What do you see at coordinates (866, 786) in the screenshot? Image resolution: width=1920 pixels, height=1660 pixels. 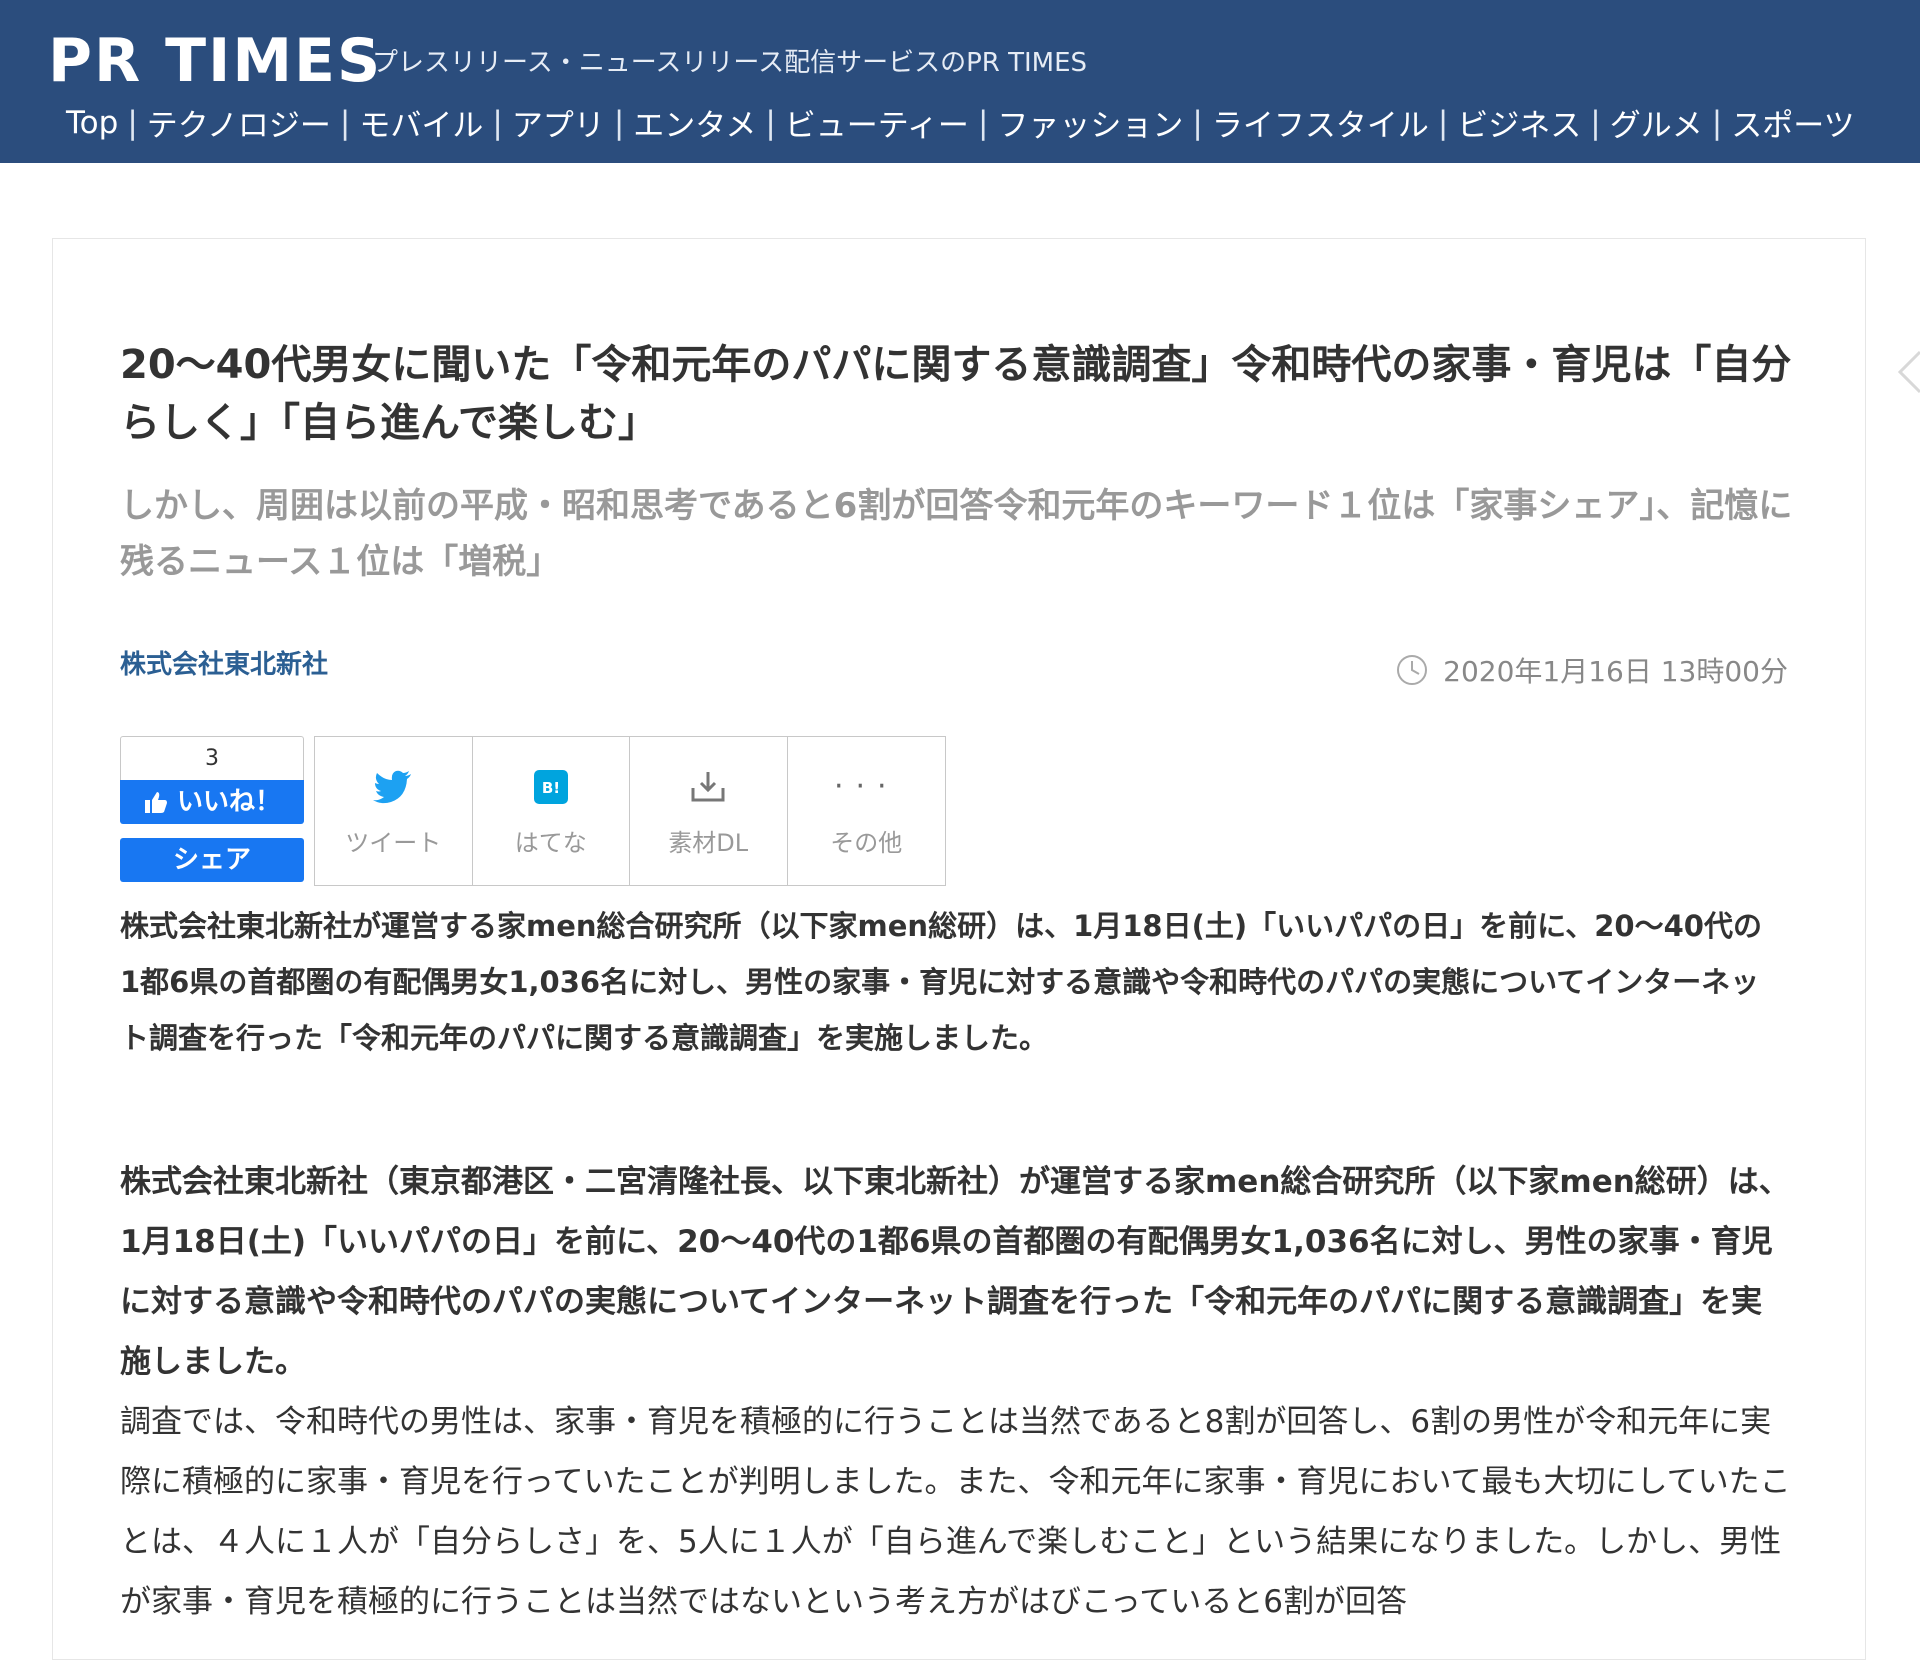 I see `more-icon: ···` at bounding box center [866, 786].